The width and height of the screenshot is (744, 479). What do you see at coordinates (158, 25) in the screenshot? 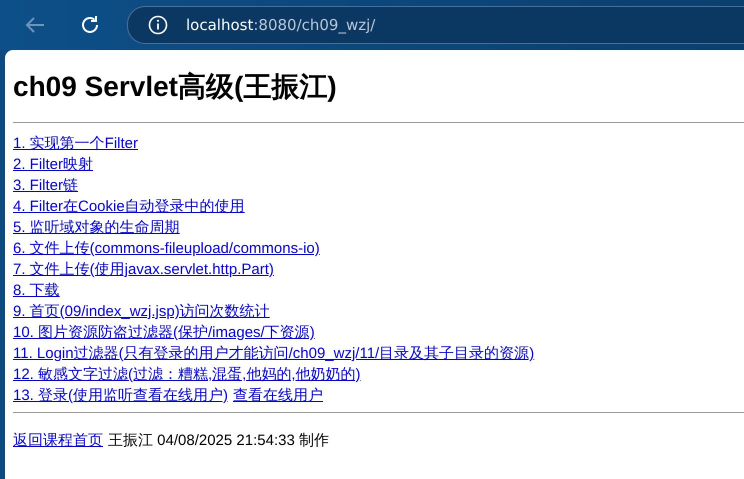
I see `info-icon` at bounding box center [158, 25].